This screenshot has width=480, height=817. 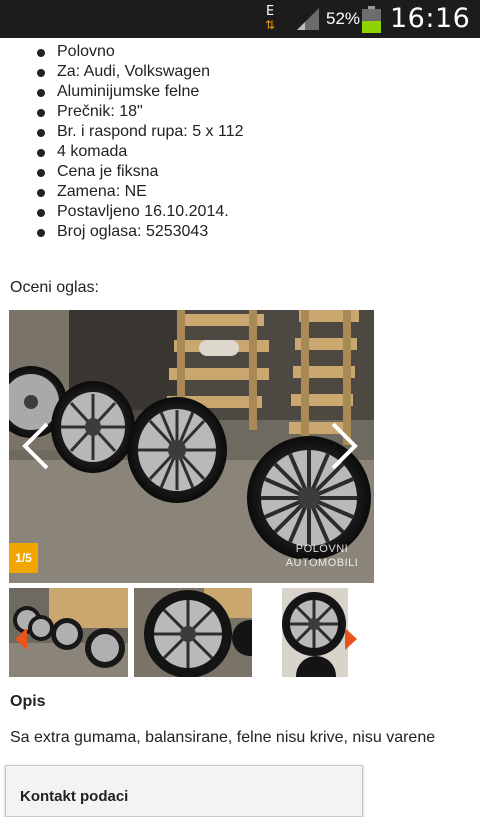 What do you see at coordinates (240, 19) in the screenshot?
I see `status-bar: E ⇅ 52% 16:16` at bounding box center [240, 19].